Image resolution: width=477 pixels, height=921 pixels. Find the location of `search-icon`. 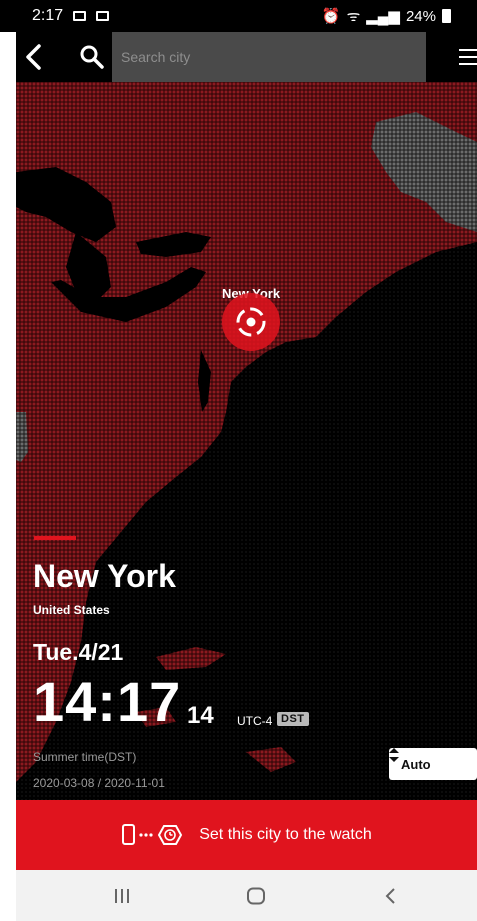

search-icon is located at coordinates (92, 57).